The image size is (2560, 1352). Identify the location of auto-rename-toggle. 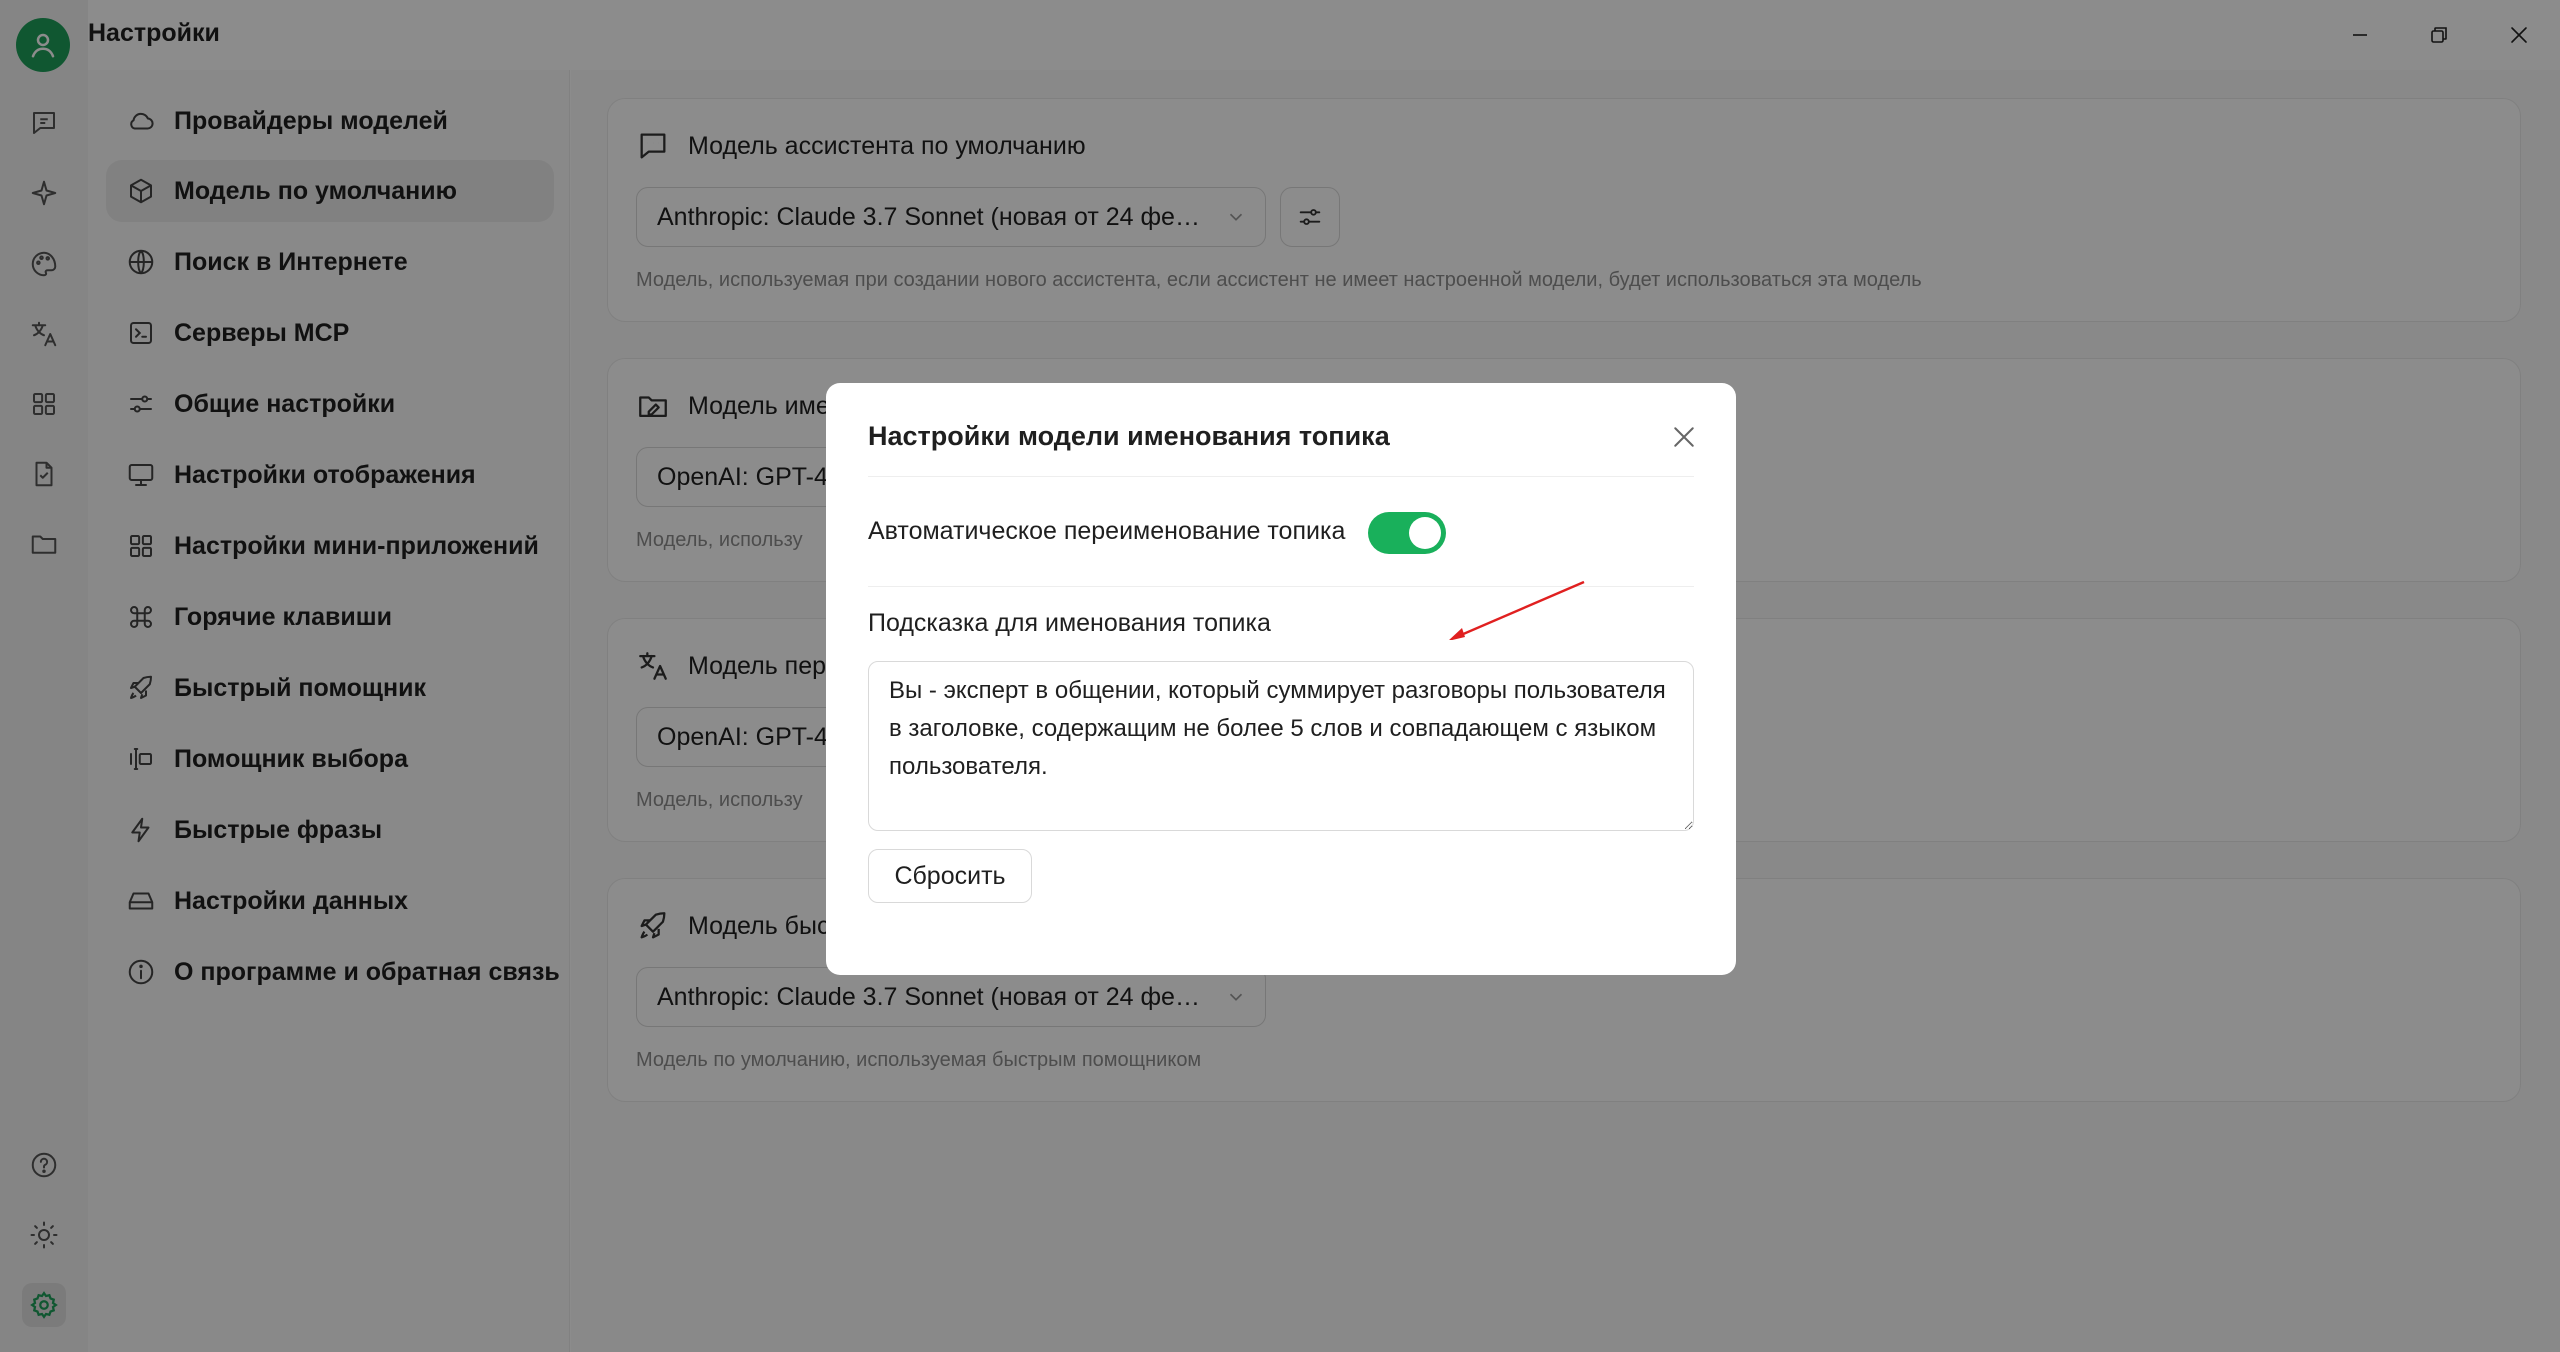
(1407, 533).